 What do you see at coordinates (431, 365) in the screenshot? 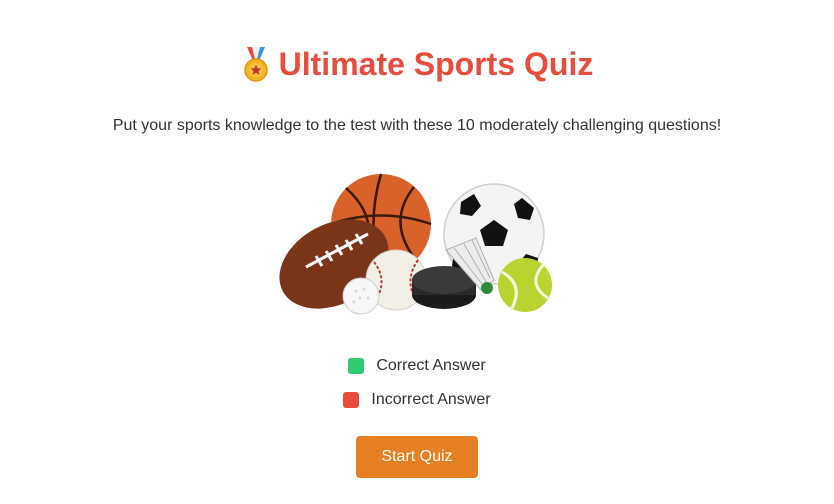
I see `legend-correct-label: Correct Answer` at bounding box center [431, 365].